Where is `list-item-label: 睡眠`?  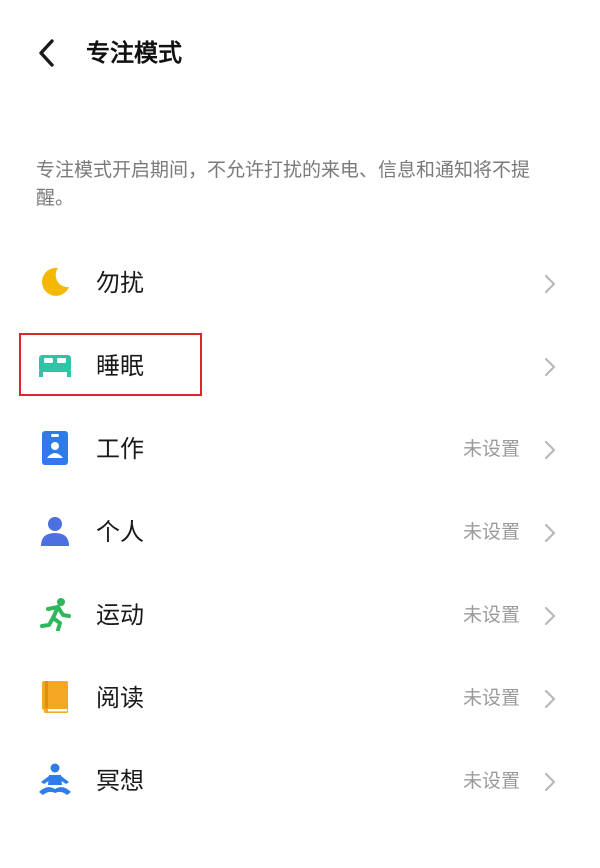
list-item-label: 睡眠 is located at coordinates (120, 366).